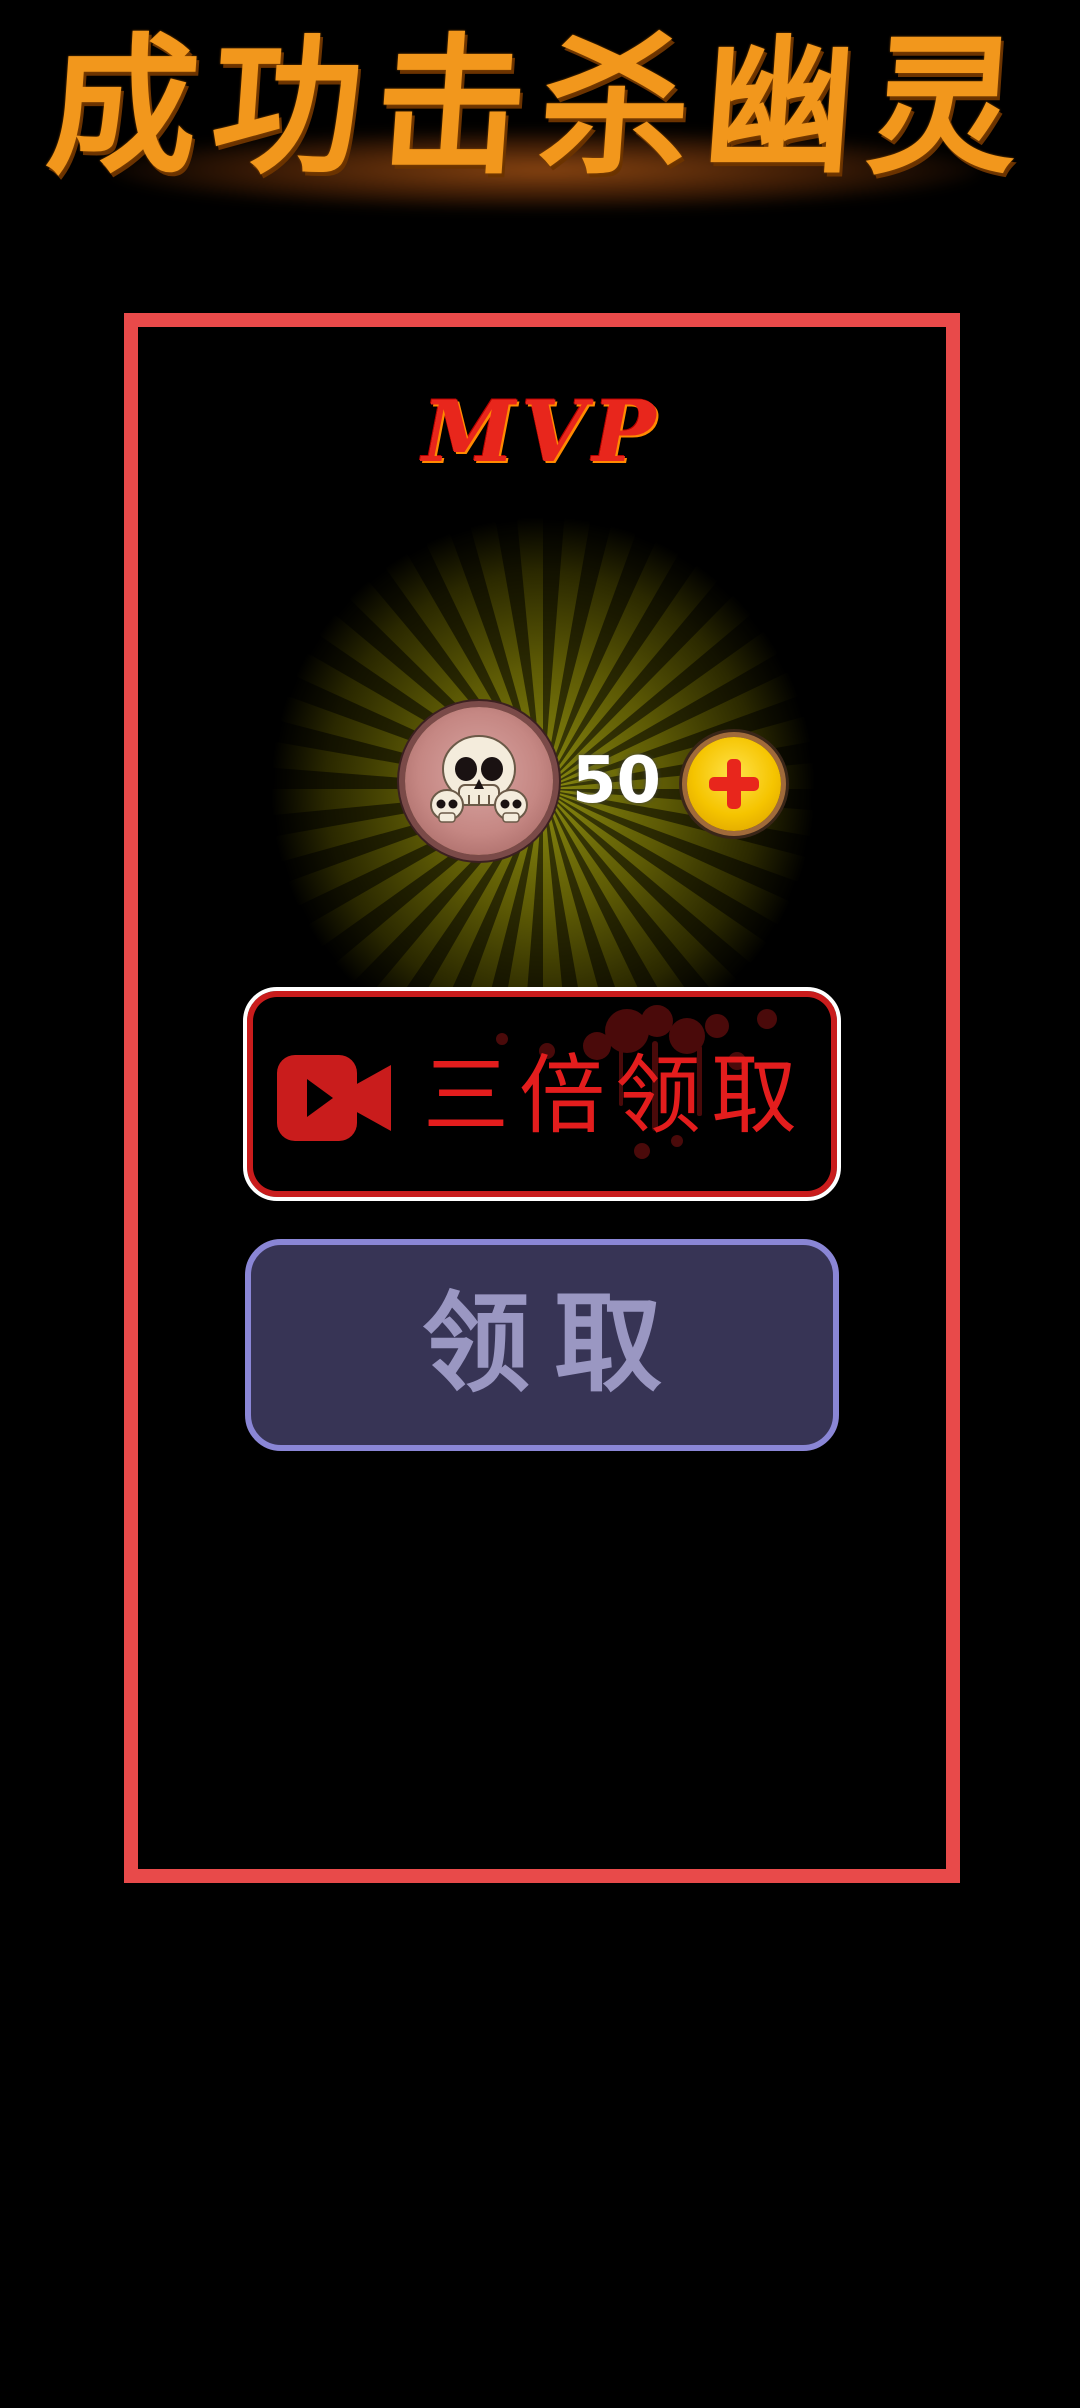 The width and height of the screenshot is (1080, 2408). I want to click on triple-claim-label: 三倍领取, so click(615, 1096).